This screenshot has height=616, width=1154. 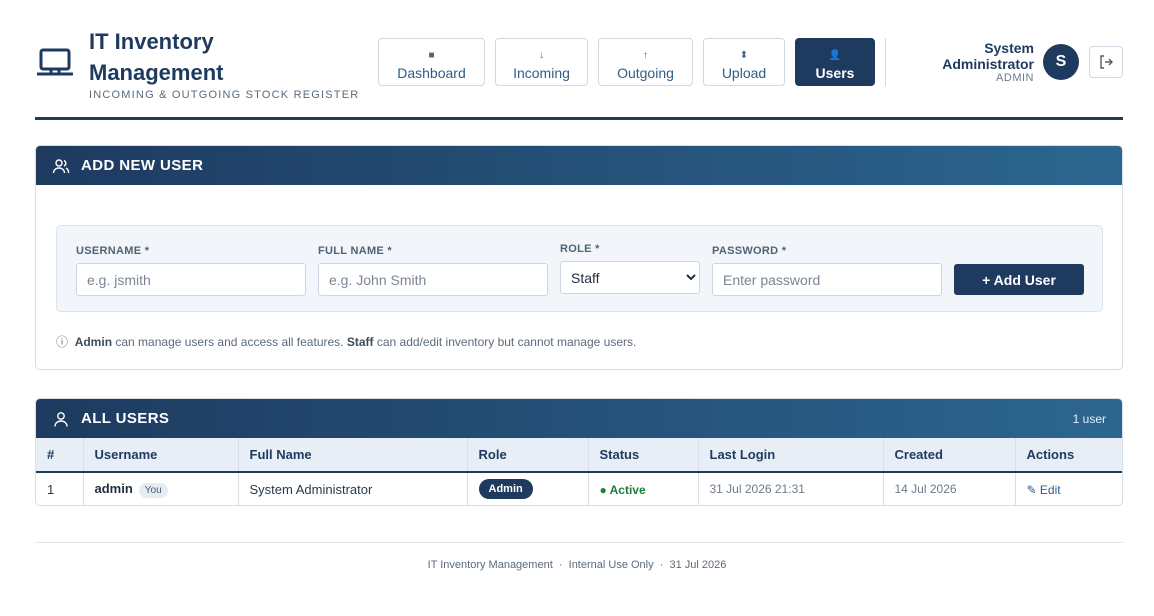 What do you see at coordinates (827, 279) in the screenshot?
I see `password-input` at bounding box center [827, 279].